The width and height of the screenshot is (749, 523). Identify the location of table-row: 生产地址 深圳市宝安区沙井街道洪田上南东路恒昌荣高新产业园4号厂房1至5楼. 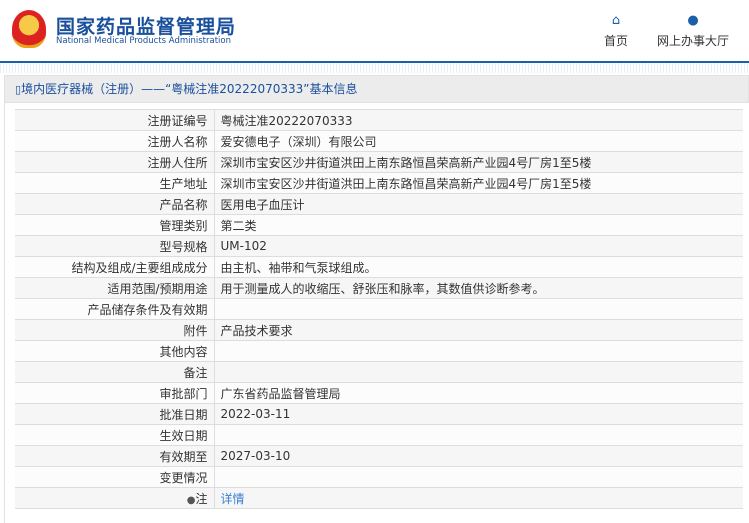
(379, 183).